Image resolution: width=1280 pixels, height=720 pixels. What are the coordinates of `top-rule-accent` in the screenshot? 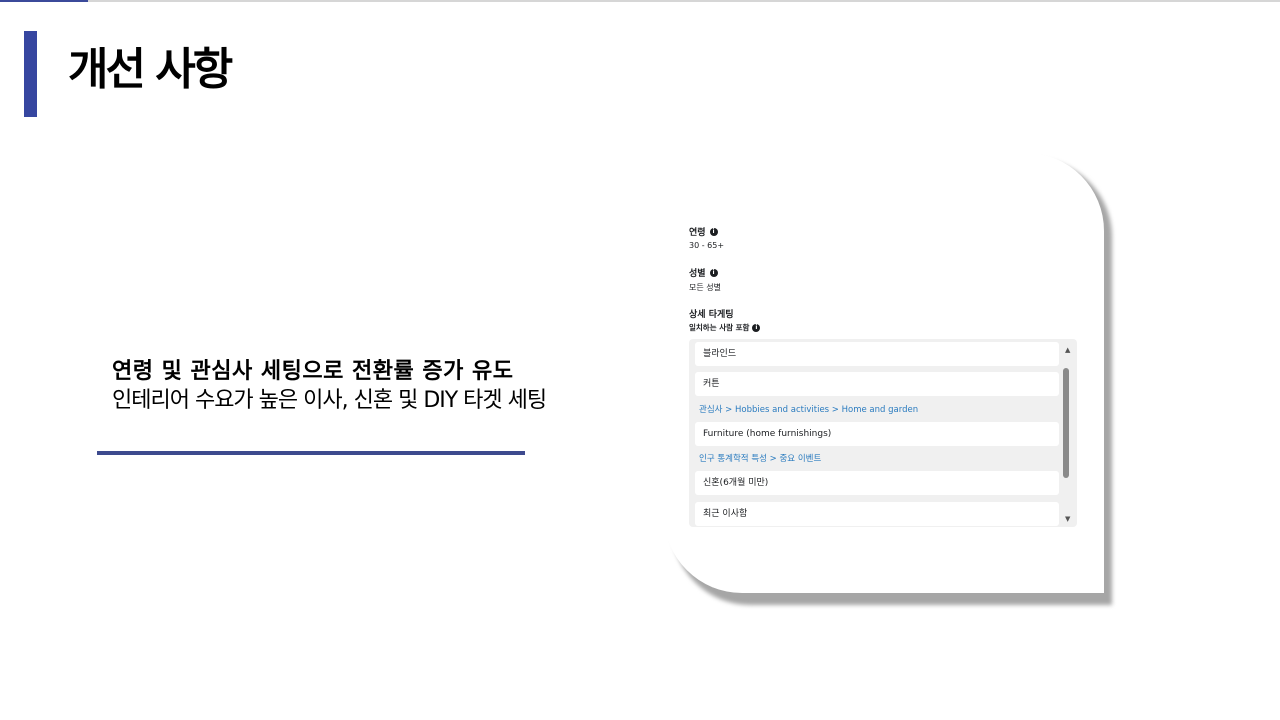 It's located at (44, 1).